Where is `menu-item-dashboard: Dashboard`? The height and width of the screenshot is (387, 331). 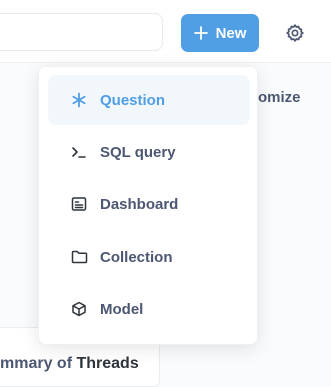
menu-item-dashboard: Dashboard is located at coordinates (149, 204).